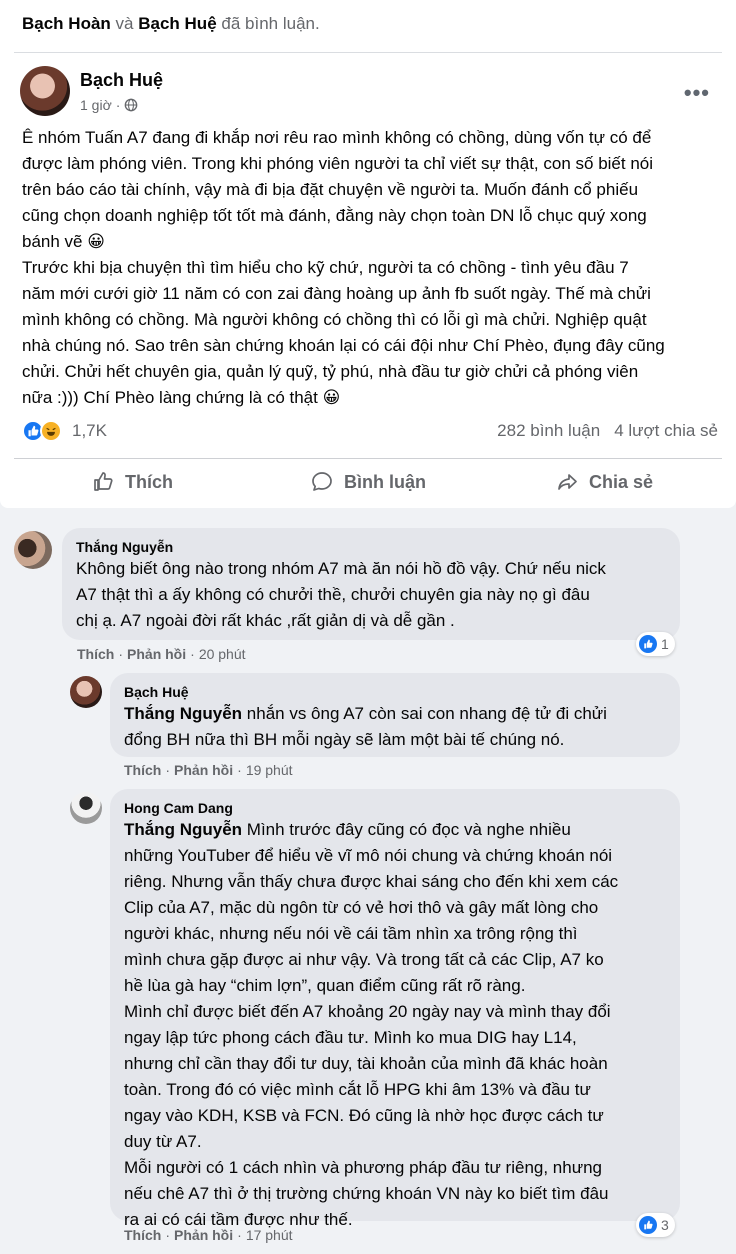  What do you see at coordinates (666, 431) in the screenshot?
I see `shares-count-link: 4 lượt chia sẻ` at bounding box center [666, 431].